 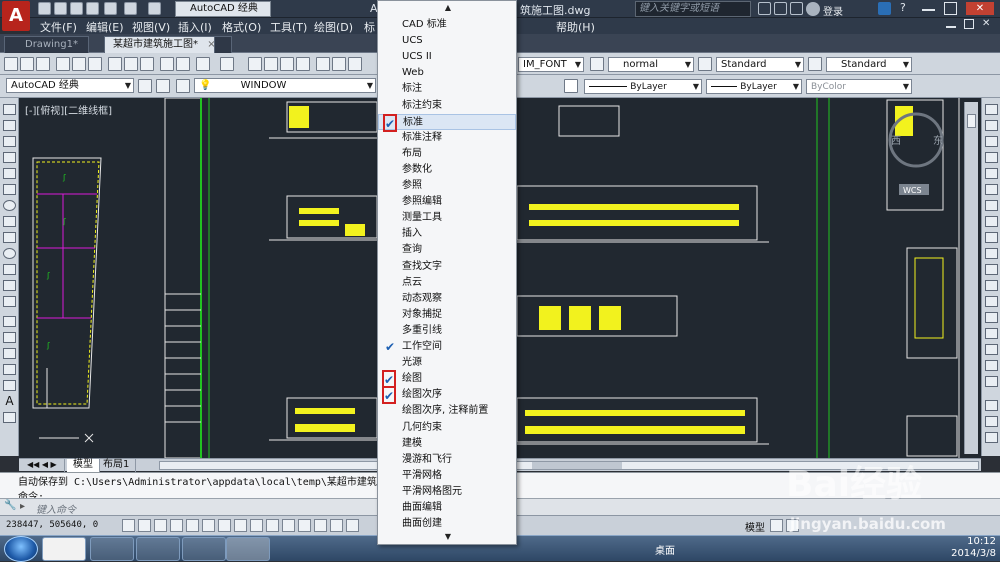 What do you see at coordinates (333, 27) in the screenshot?
I see `menu-draw: 绘图(D)` at bounding box center [333, 27].